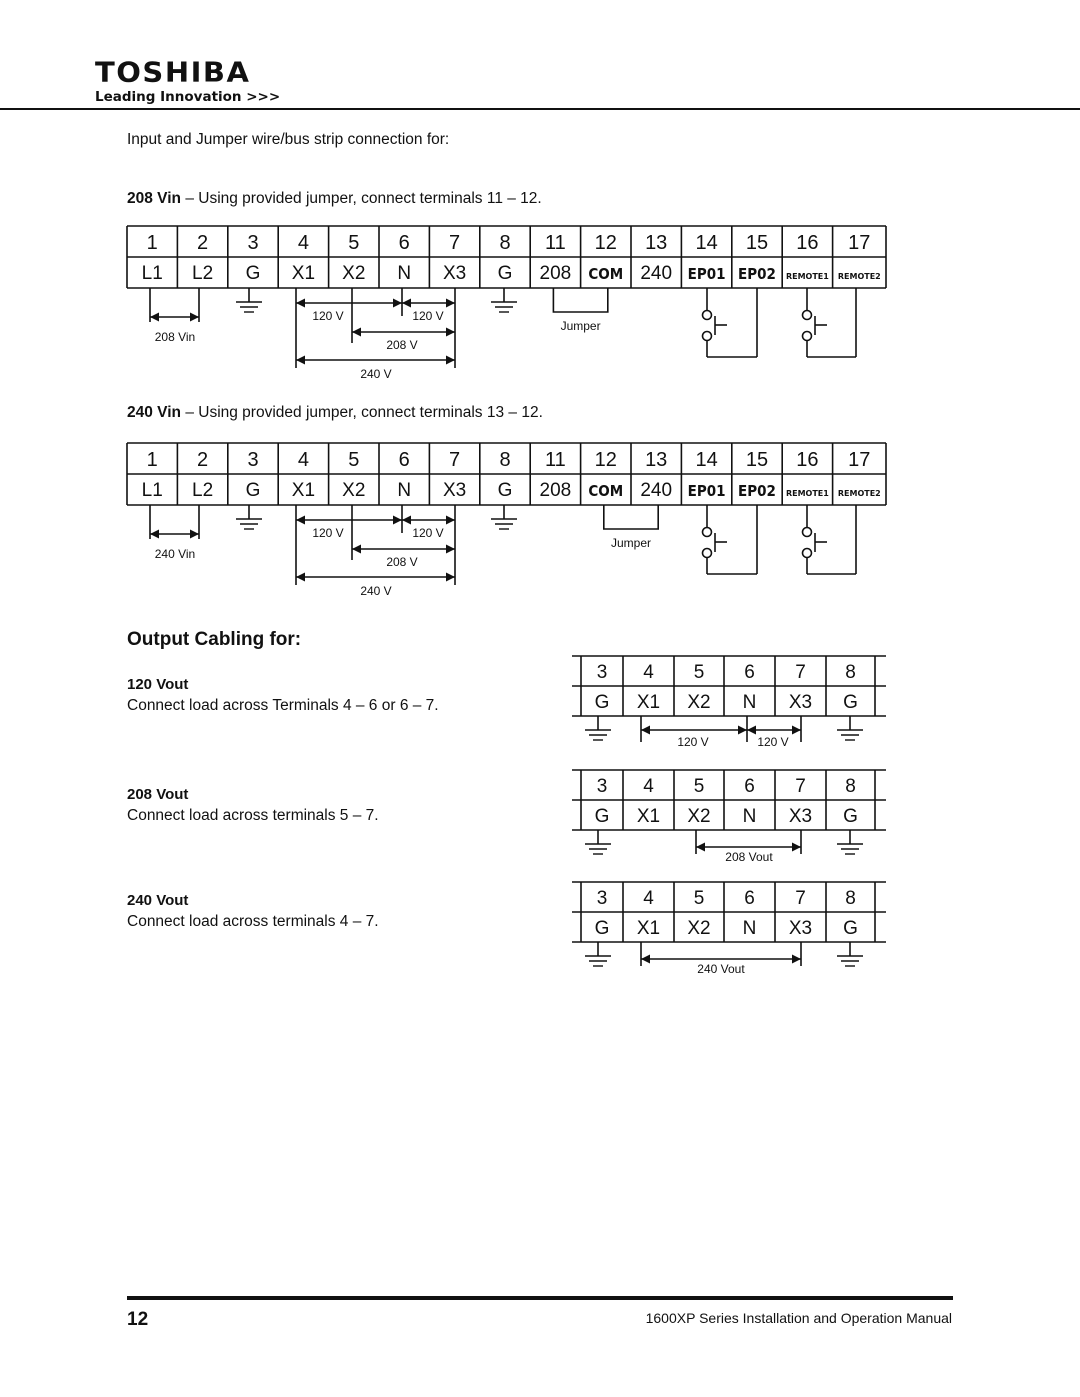  Describe the element at coordinates (859, 276) in the screenshot. I see `terminal-label: REMOTE2` at that location.